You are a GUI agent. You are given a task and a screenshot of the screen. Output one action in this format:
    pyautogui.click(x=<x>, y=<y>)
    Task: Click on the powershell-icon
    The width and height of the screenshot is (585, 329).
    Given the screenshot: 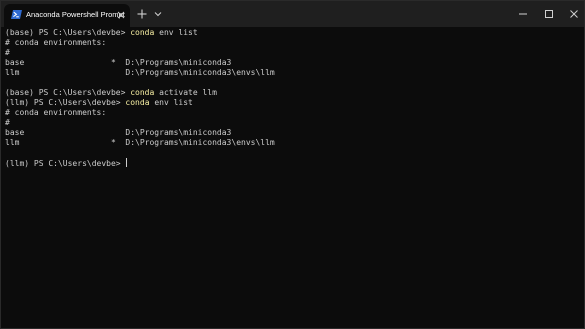 What is the action you would take?
    pyautogui.click(x=16, y=14)
    